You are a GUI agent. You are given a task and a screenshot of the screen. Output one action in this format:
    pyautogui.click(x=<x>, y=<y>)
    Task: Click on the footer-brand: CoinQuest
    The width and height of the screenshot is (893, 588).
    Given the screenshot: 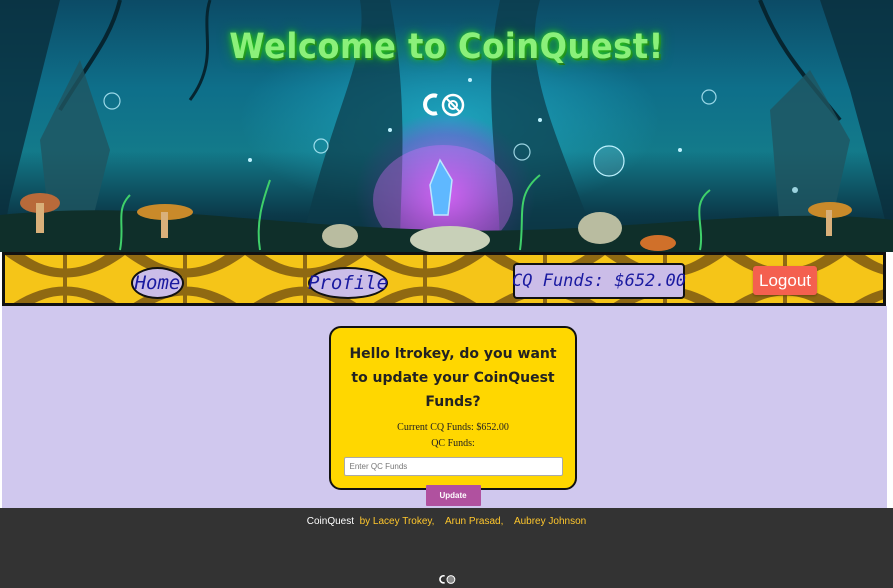 What is the action you would take?
    pyautogui.click(x=330, y=521)
    